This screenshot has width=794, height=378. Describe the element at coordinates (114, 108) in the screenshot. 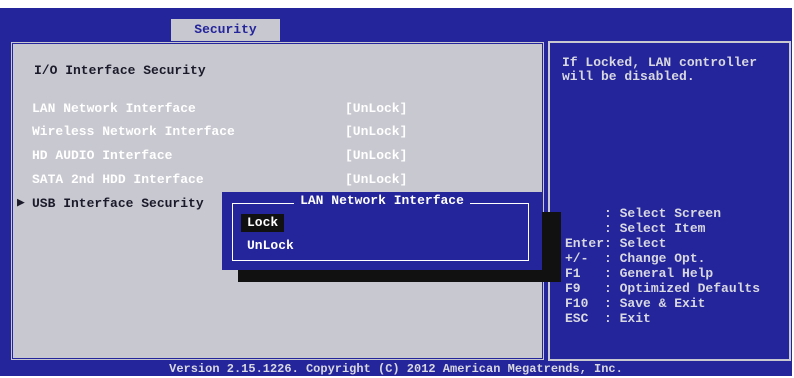

I see `menu-item-lan-label: LAN Network Interface` at that location.